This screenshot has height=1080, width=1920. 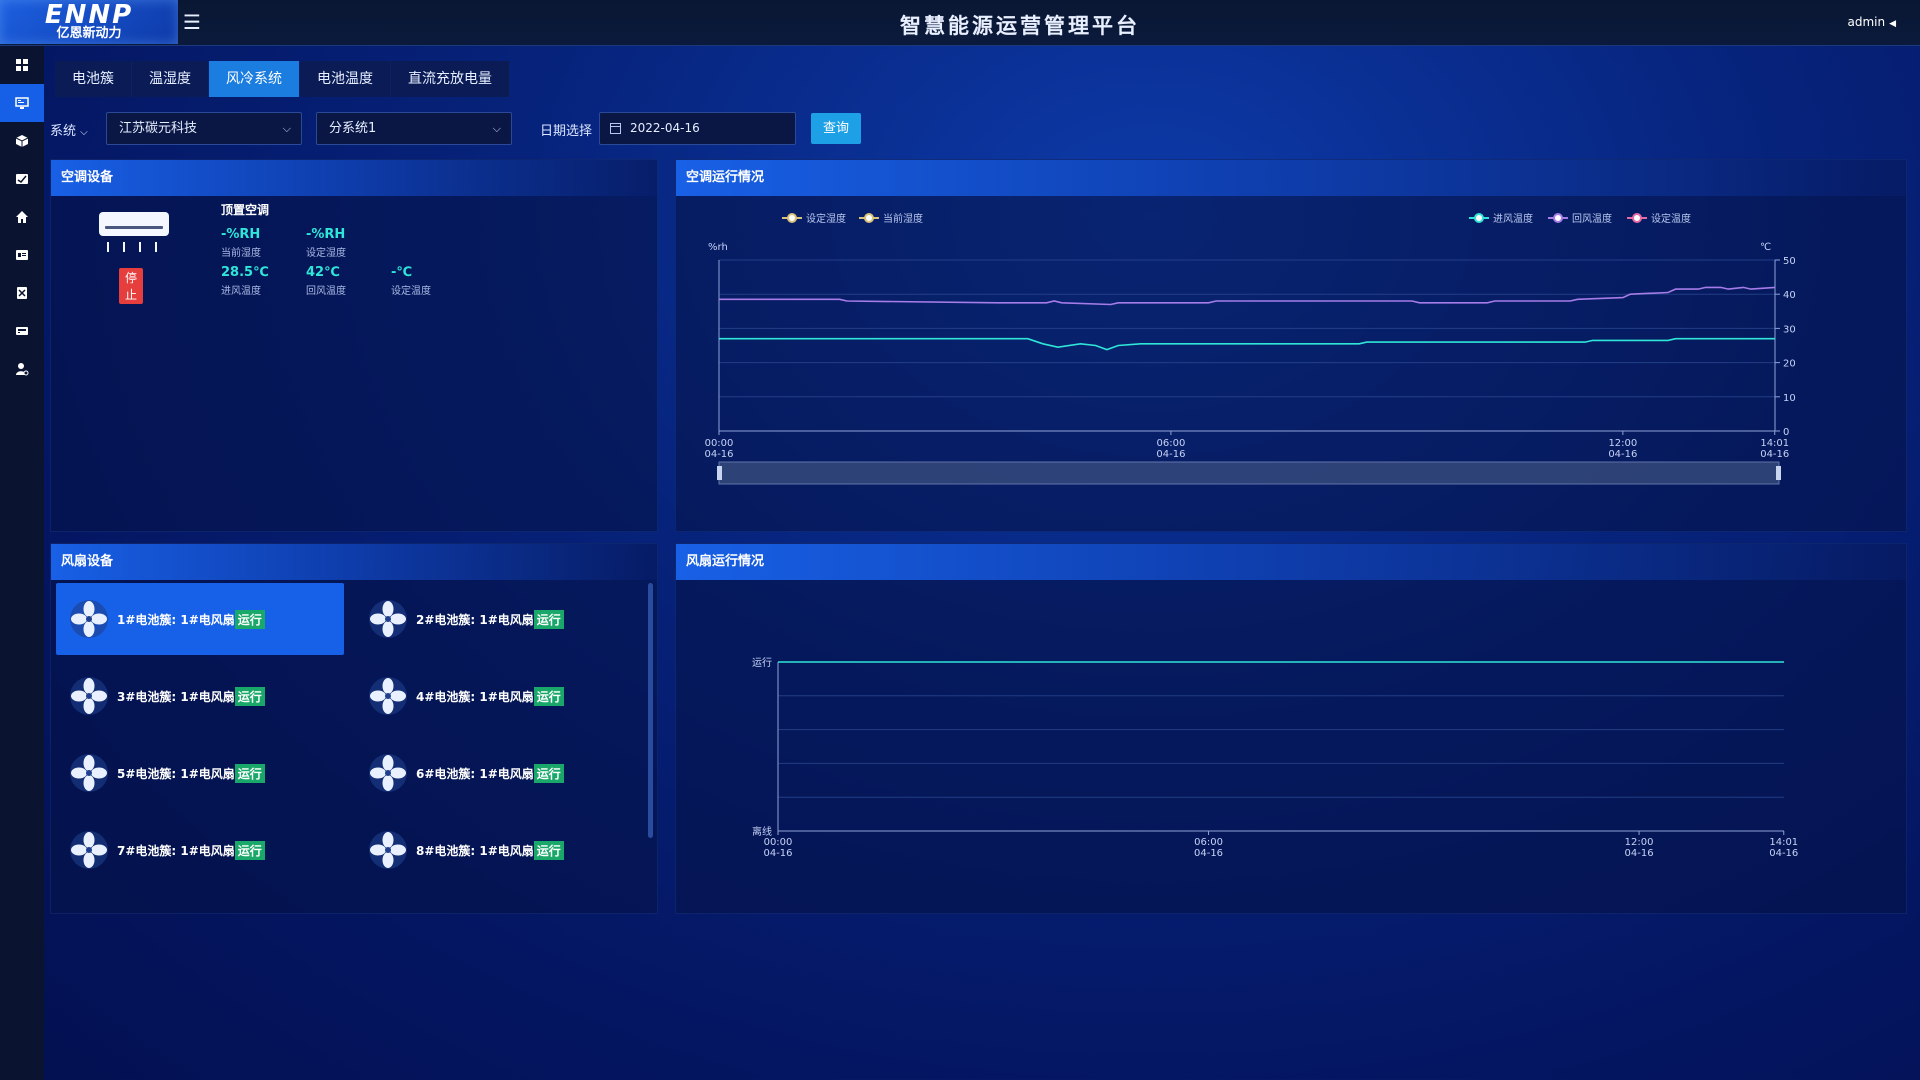 I want to click on legend-label: 设定湿度, so click(x=826, y=218).